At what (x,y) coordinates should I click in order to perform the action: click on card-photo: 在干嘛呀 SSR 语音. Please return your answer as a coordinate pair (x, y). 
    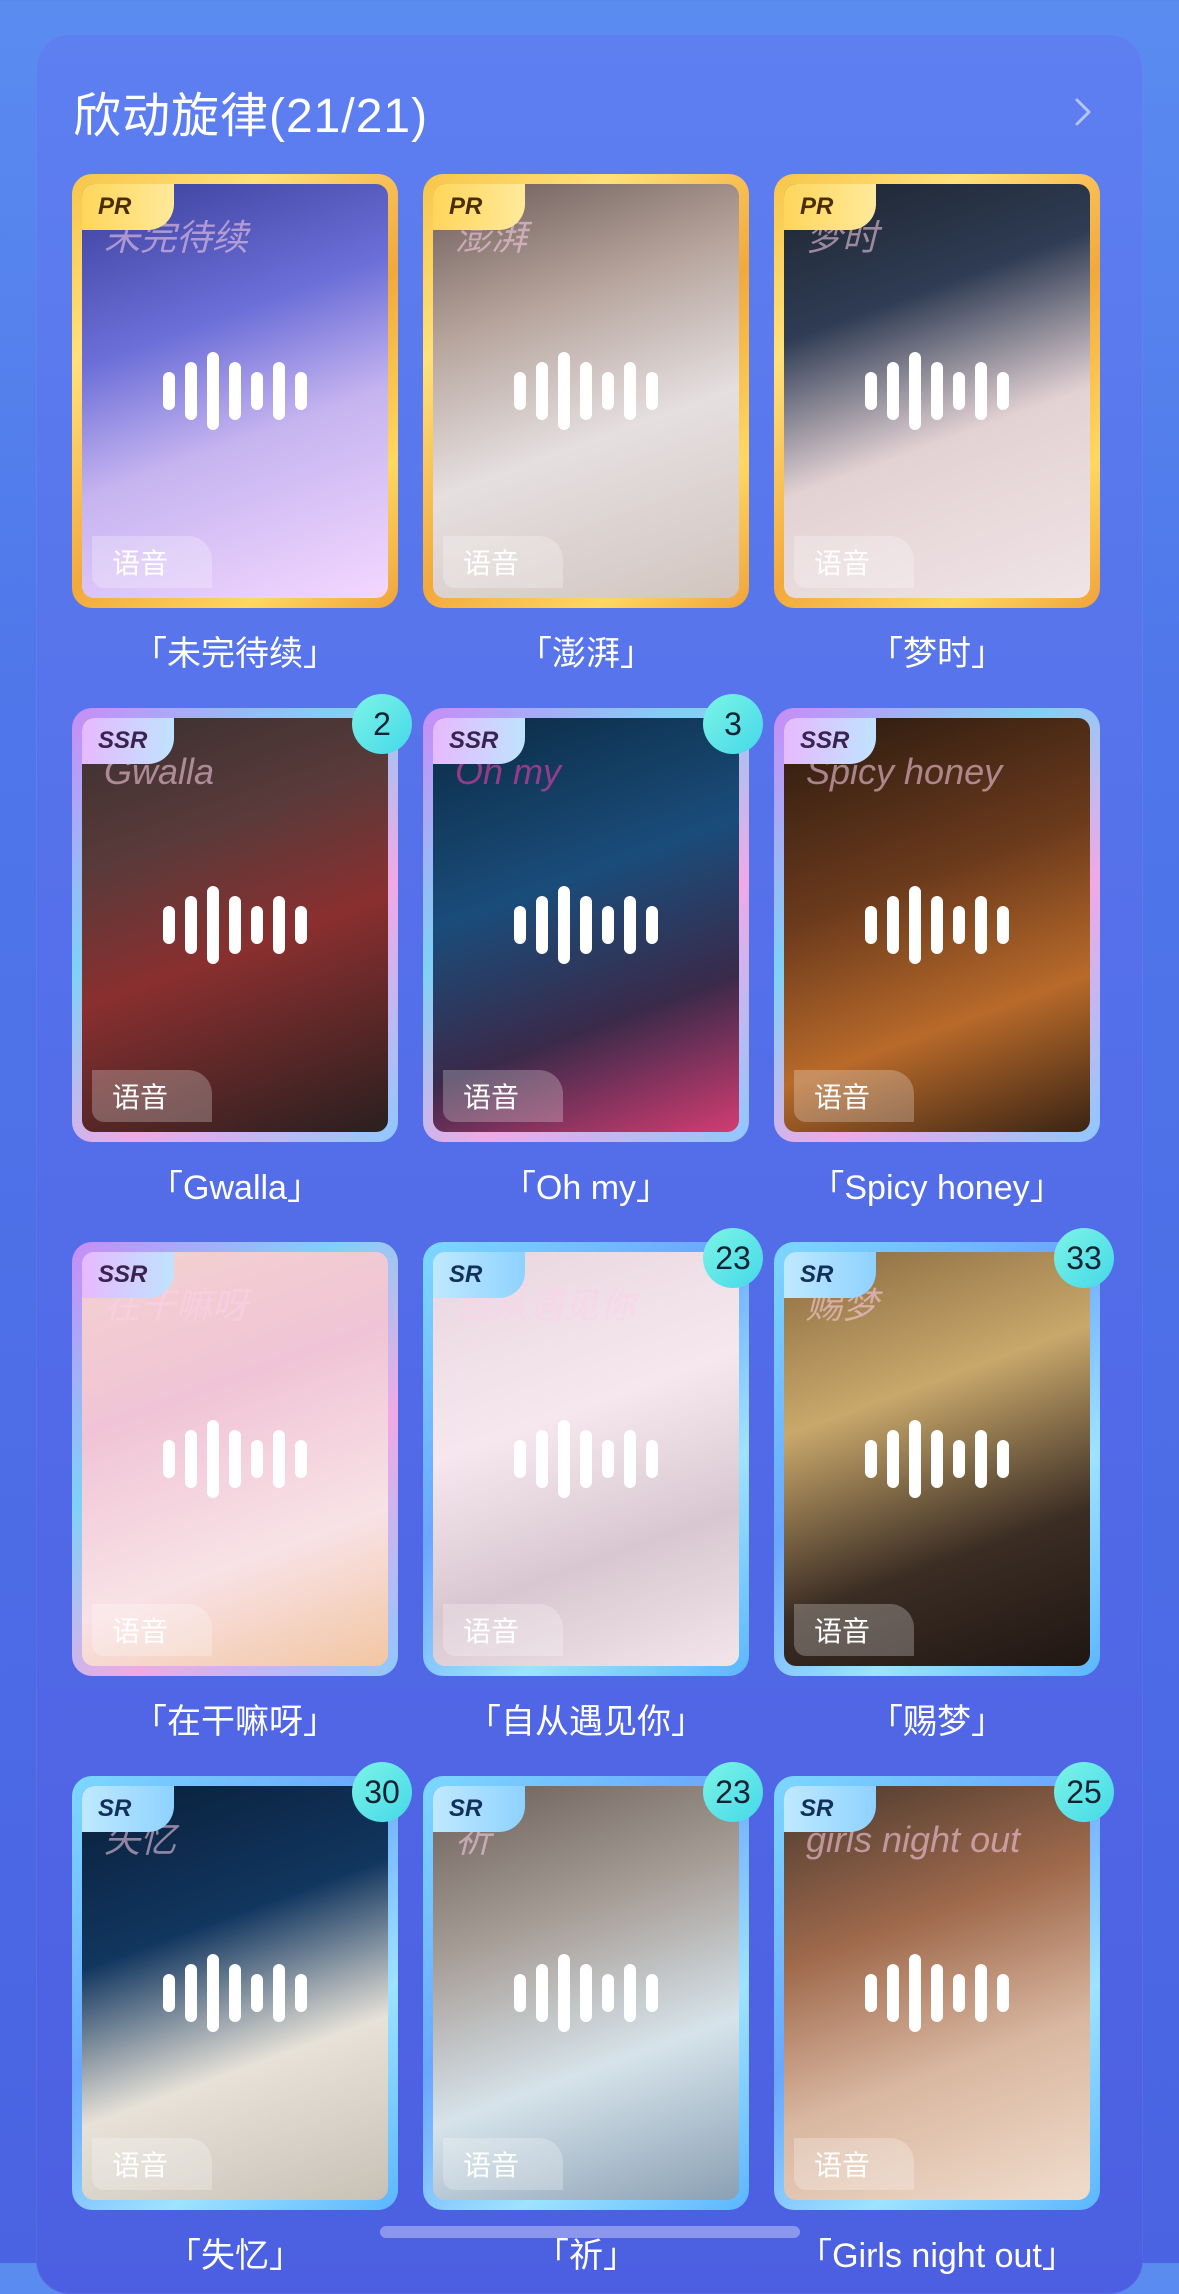
    Looking at the image, I should click on (235, 1459).